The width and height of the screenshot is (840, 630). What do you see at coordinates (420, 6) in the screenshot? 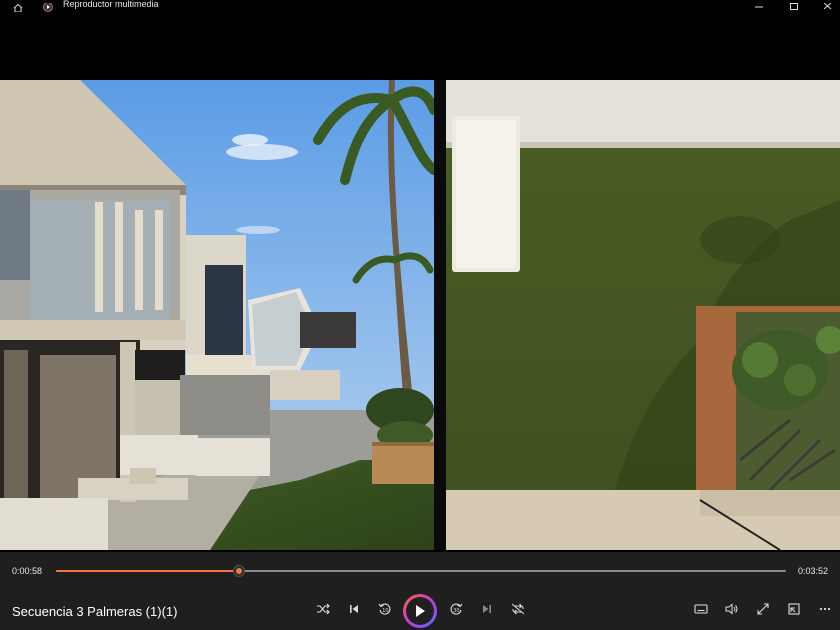
I see `title-bar: Reproductor multimedia` at bounding box center [420, 6].